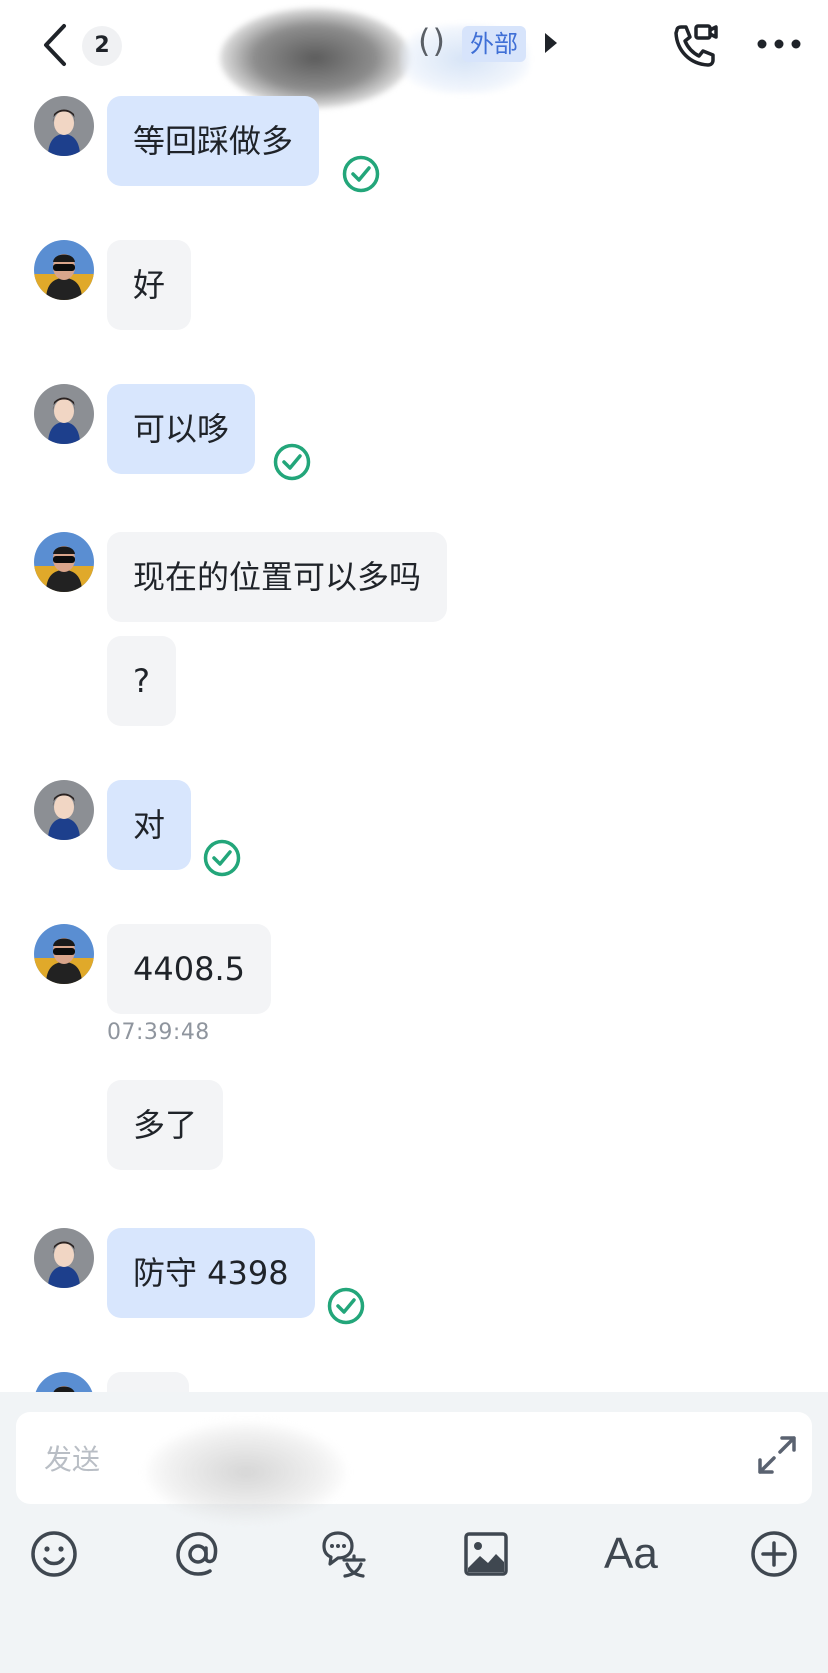  What do you see at coordinates (414, 632) in the screenshot?
I see `message-row: 现在的位置可以多吗 ?` at bounding box center [414, 632].